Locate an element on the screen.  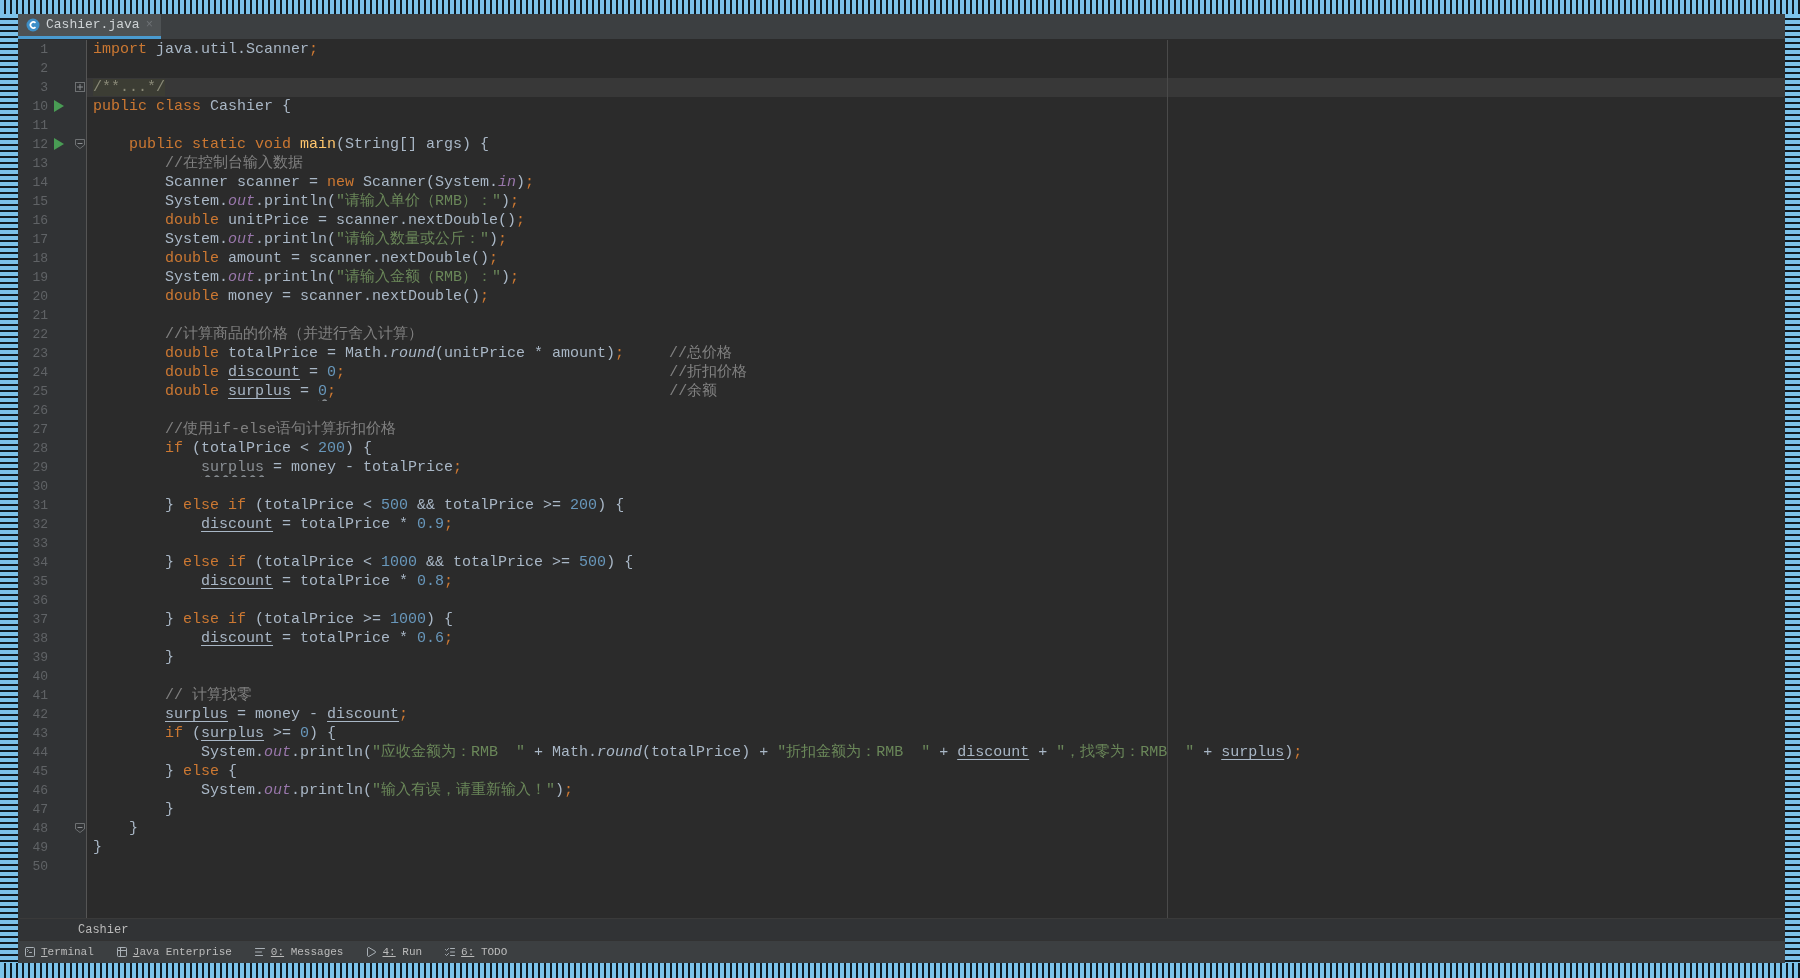
code-line: } else if (totalPrice < 1000 && totalPrice >= 500) { is located at coordinates (399, 562).